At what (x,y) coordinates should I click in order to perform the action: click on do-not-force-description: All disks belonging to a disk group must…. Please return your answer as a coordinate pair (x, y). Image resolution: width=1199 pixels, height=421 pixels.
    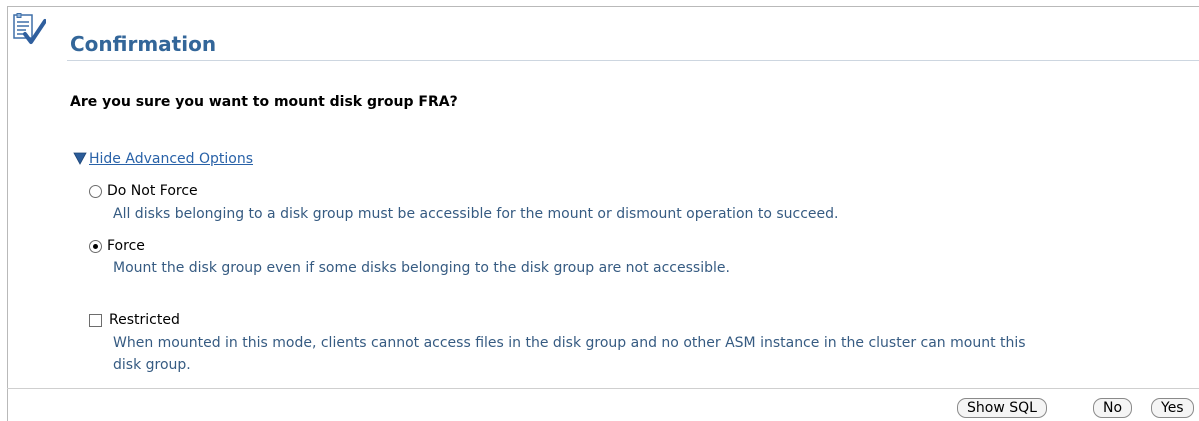
    Looking at the image, I should click on (476, 214).